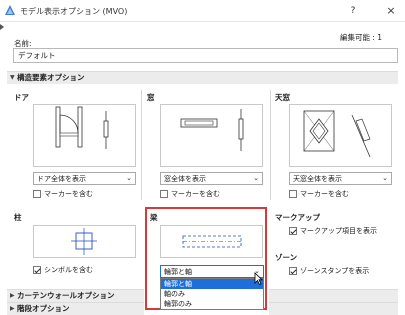  Describe the element at coordinates (205, 55) in the screenshot. I see `name-input: デフォルト` at that location.